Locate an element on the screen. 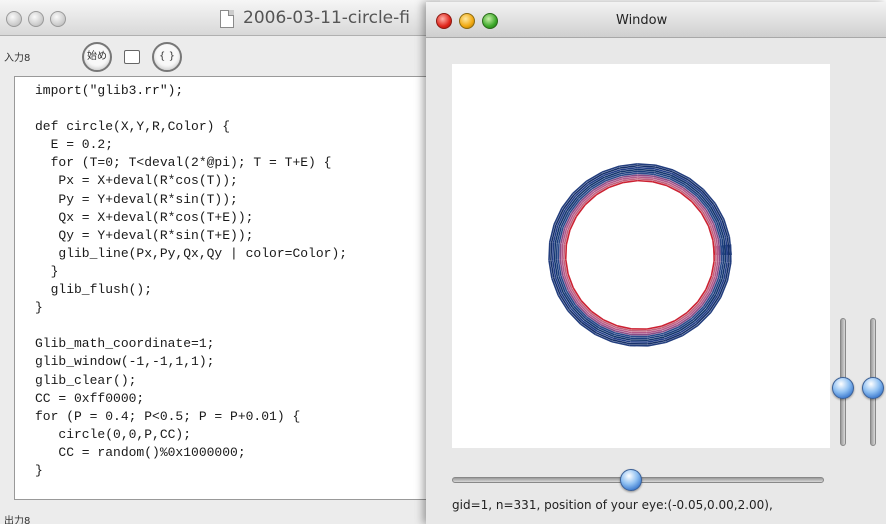 The image size is (886, 524). code-line: glib_clear(); is located at coordinates (86, 380).